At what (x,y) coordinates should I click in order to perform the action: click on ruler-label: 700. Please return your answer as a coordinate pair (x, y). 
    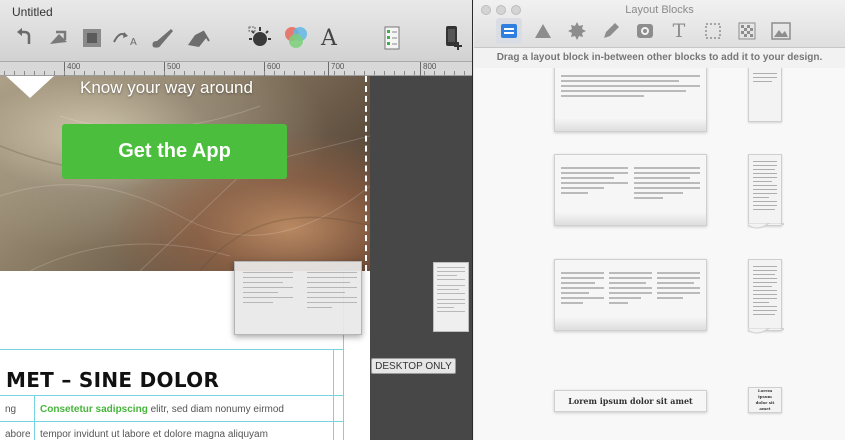
    Looking at the image, I should click on (336, 69).